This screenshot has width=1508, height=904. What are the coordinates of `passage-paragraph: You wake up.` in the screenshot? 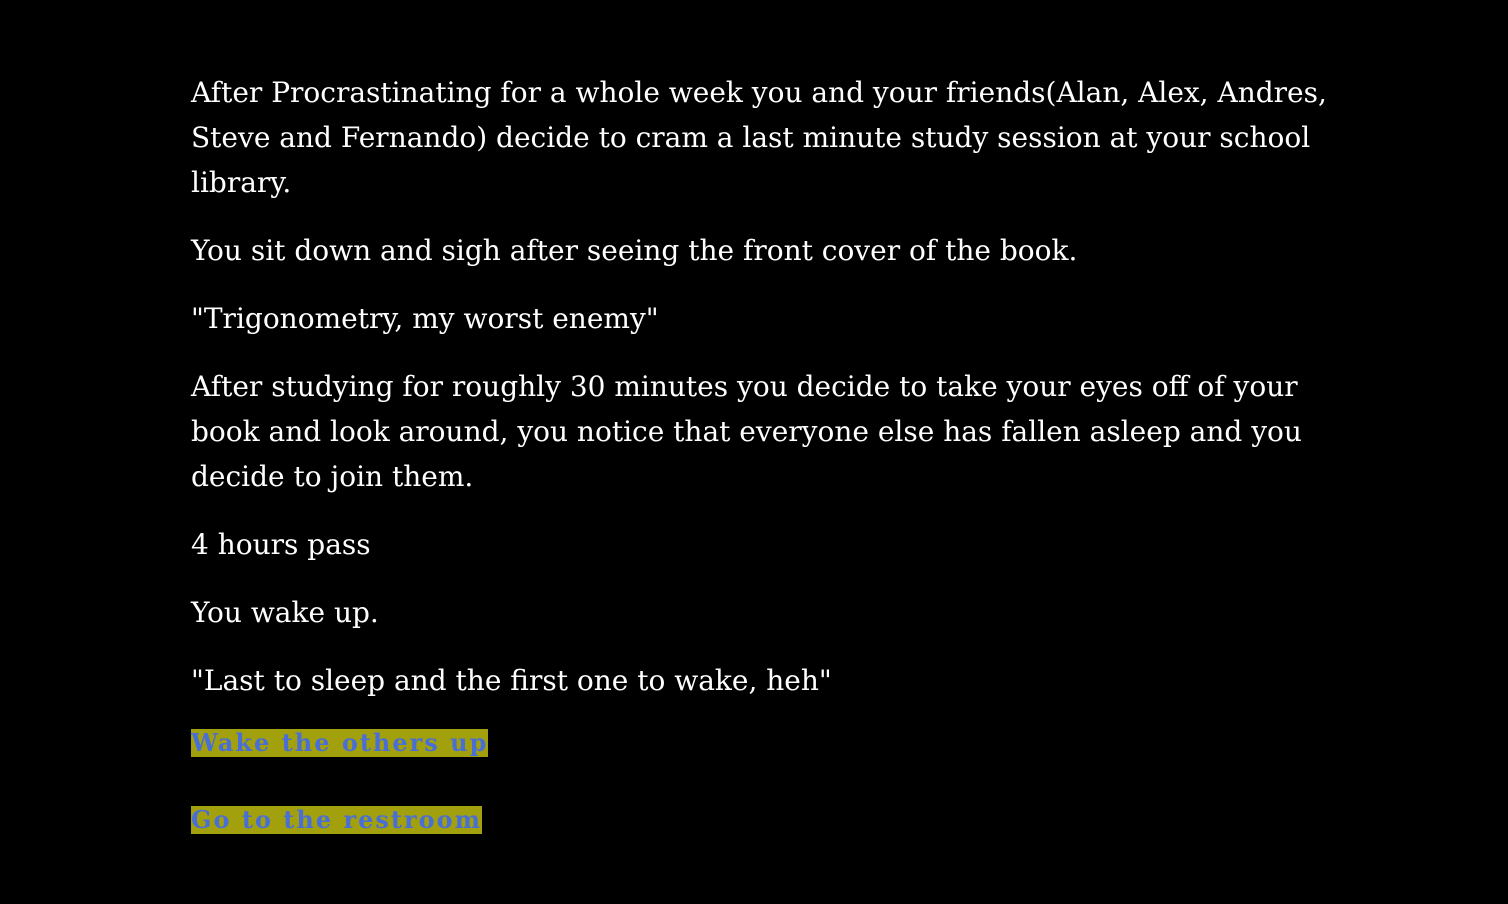 It's located at (285, 612).